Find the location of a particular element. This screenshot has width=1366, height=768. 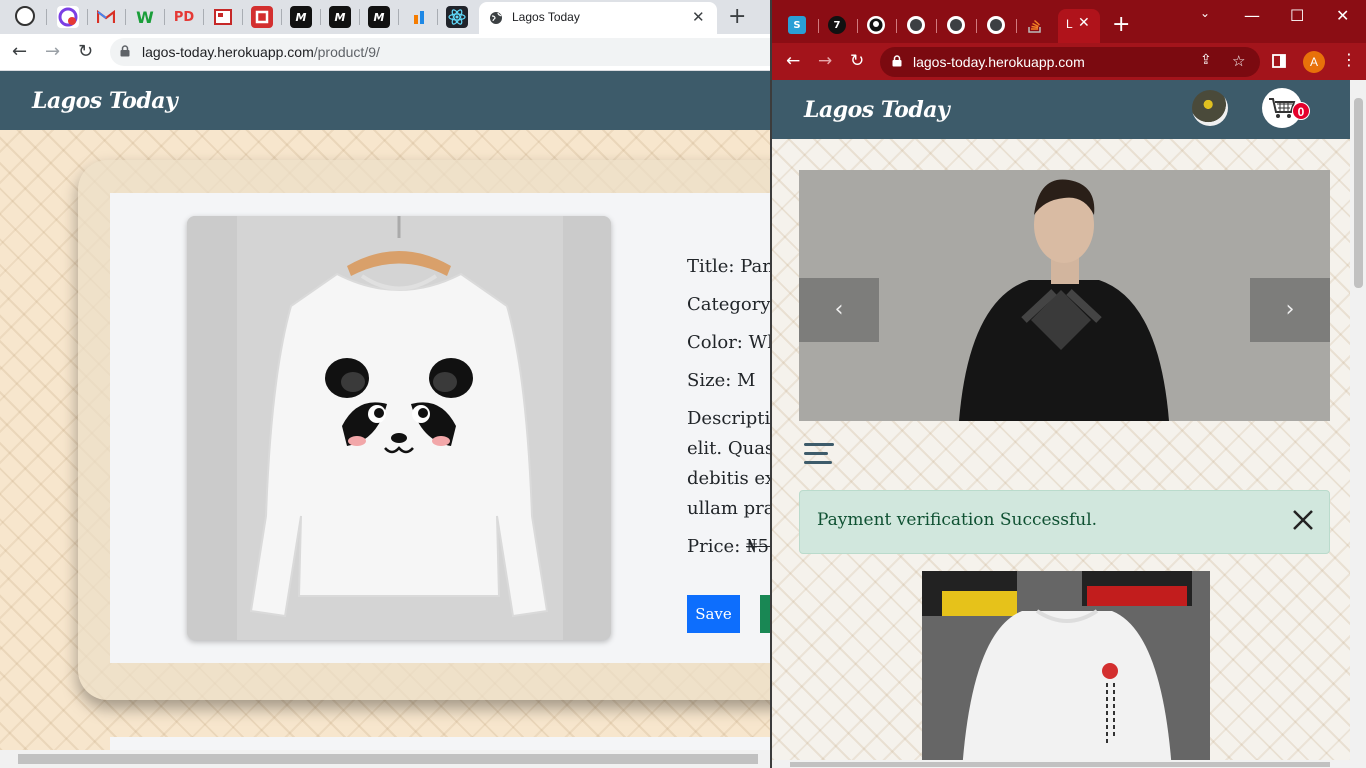

browser-toolbar: ← → ↻ lagos-today.herokuapp.com ⇪ ☆ A ⋮ is located at coordinates (1069, 61).